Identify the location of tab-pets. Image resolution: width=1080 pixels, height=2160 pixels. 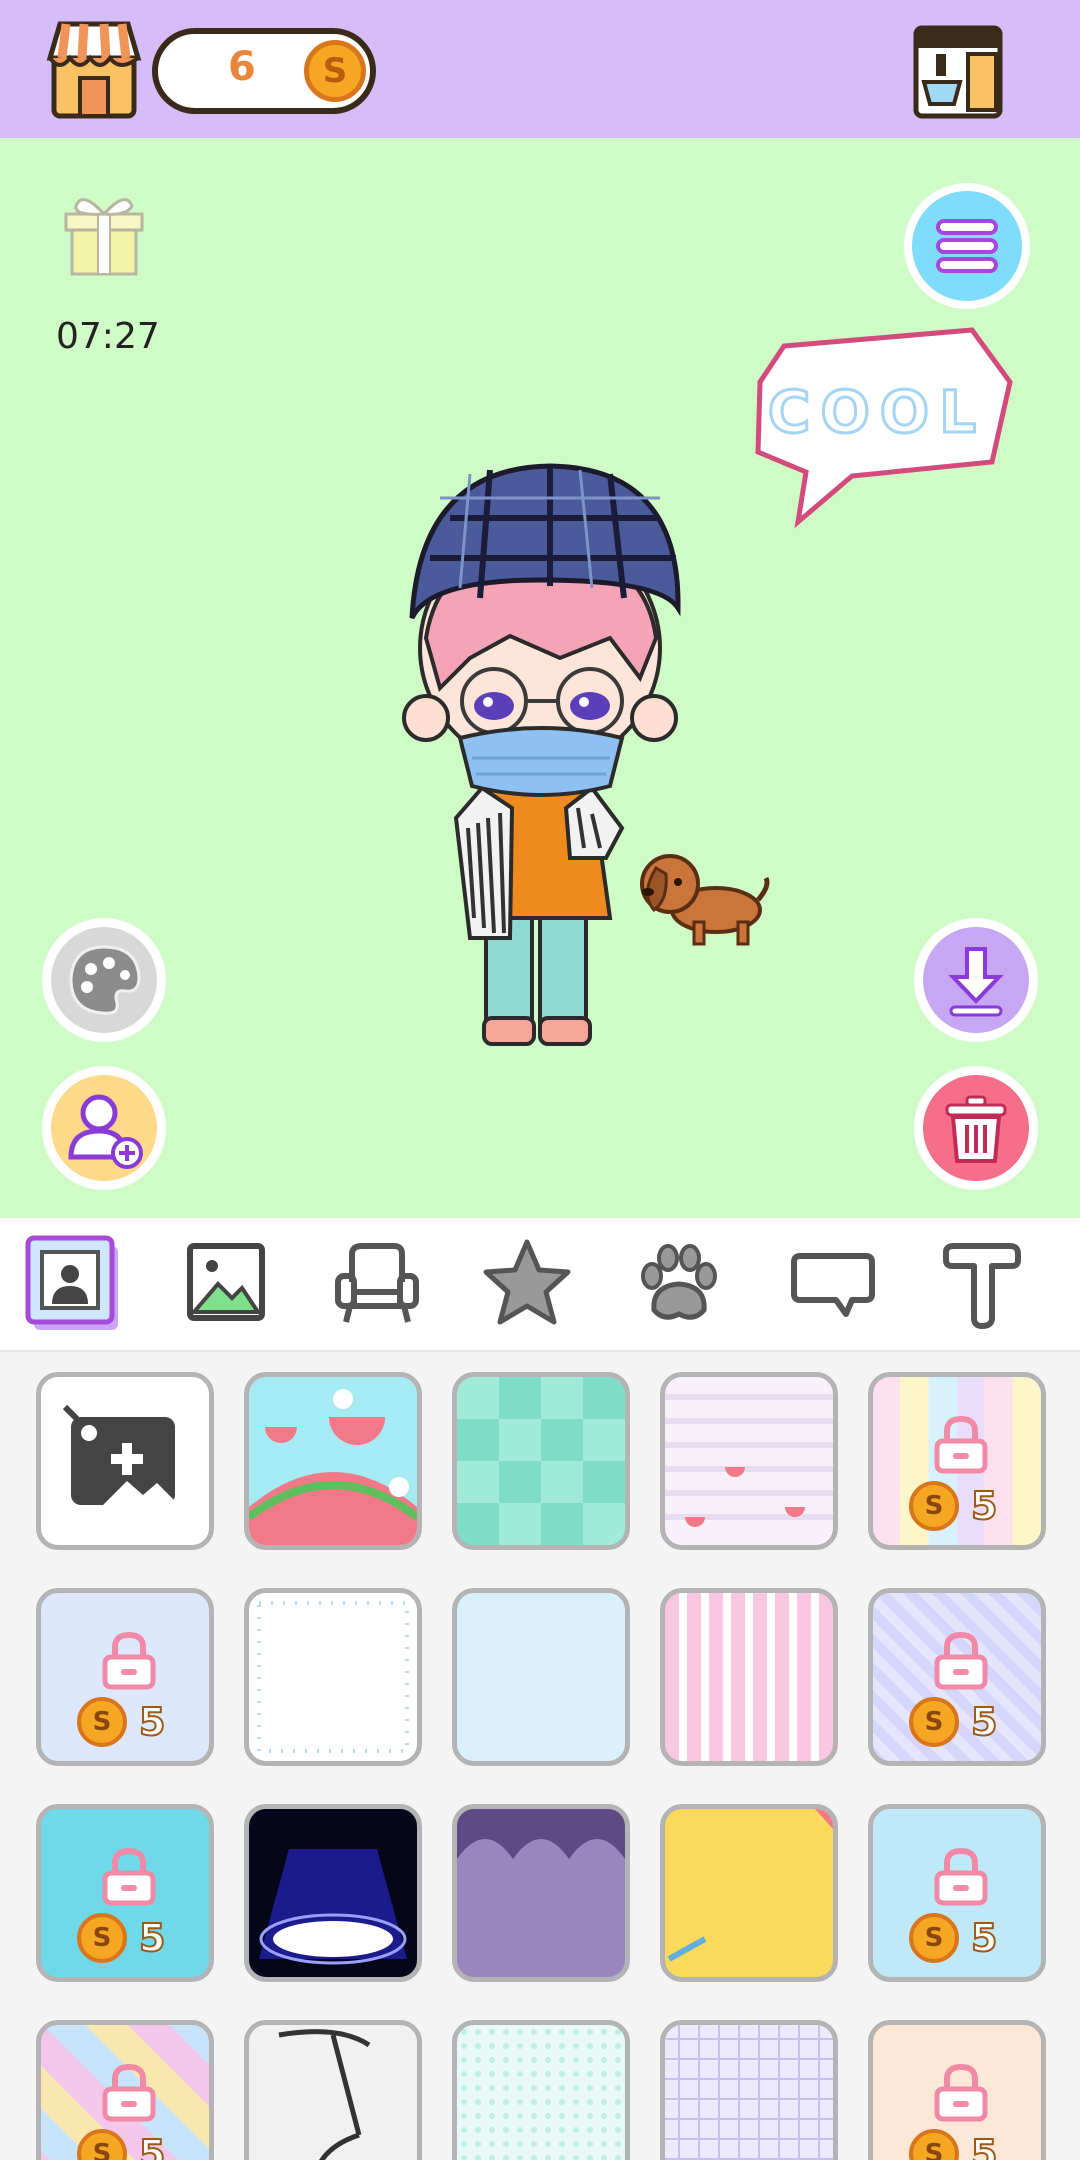
(679, 1284).